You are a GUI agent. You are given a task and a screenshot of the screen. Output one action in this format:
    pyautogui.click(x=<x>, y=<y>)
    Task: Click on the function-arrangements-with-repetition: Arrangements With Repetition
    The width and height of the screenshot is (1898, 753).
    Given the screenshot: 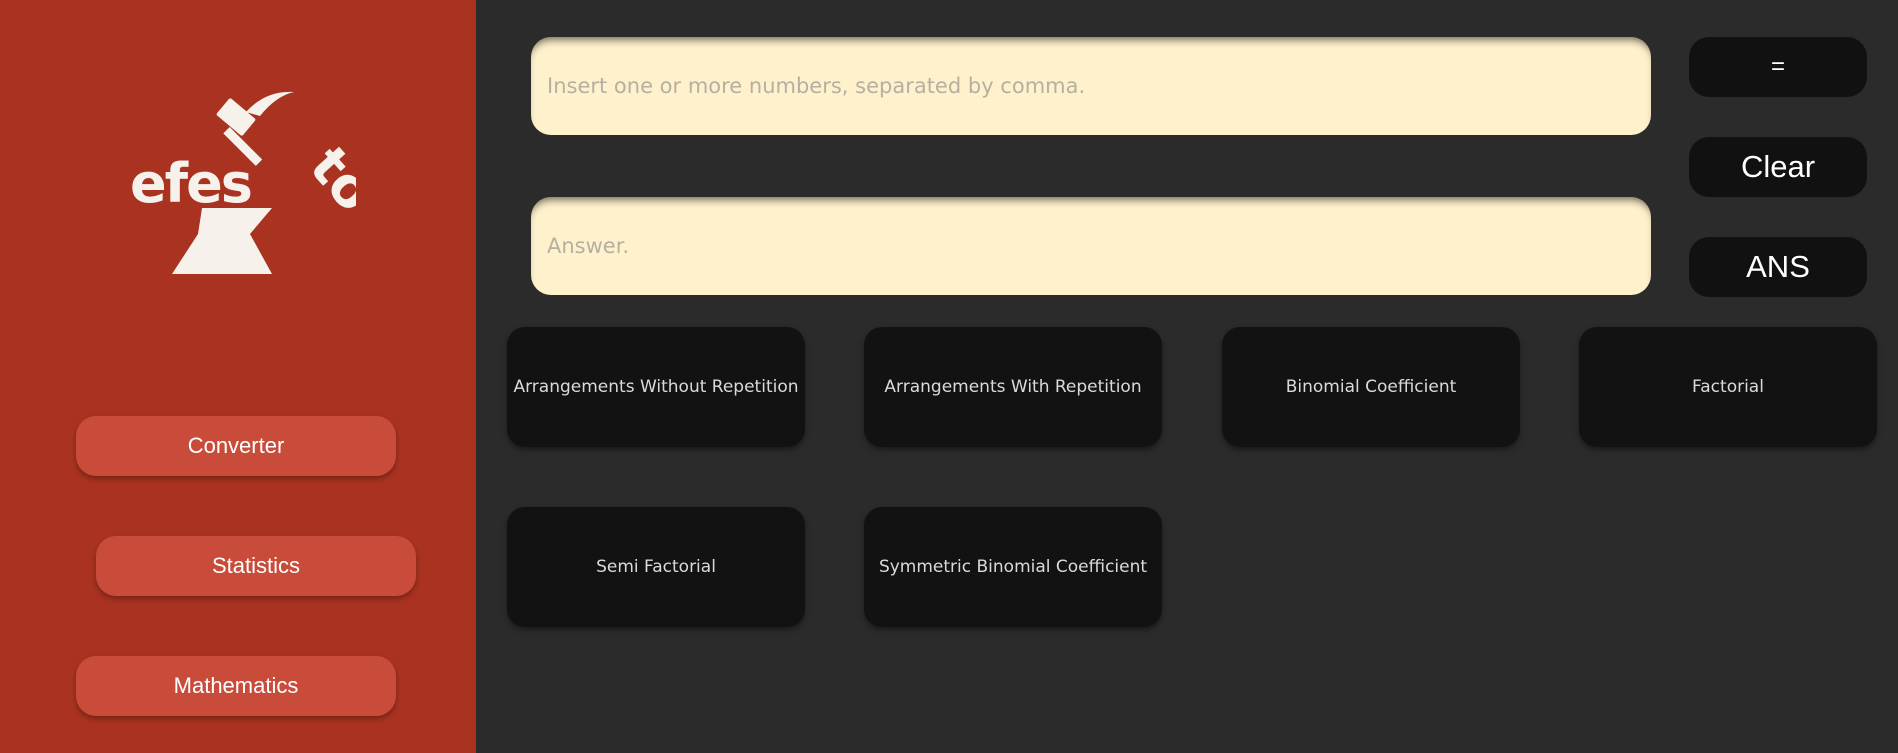 What is the action you would take?
    pyautogui.click(x=1013, y=387)
    